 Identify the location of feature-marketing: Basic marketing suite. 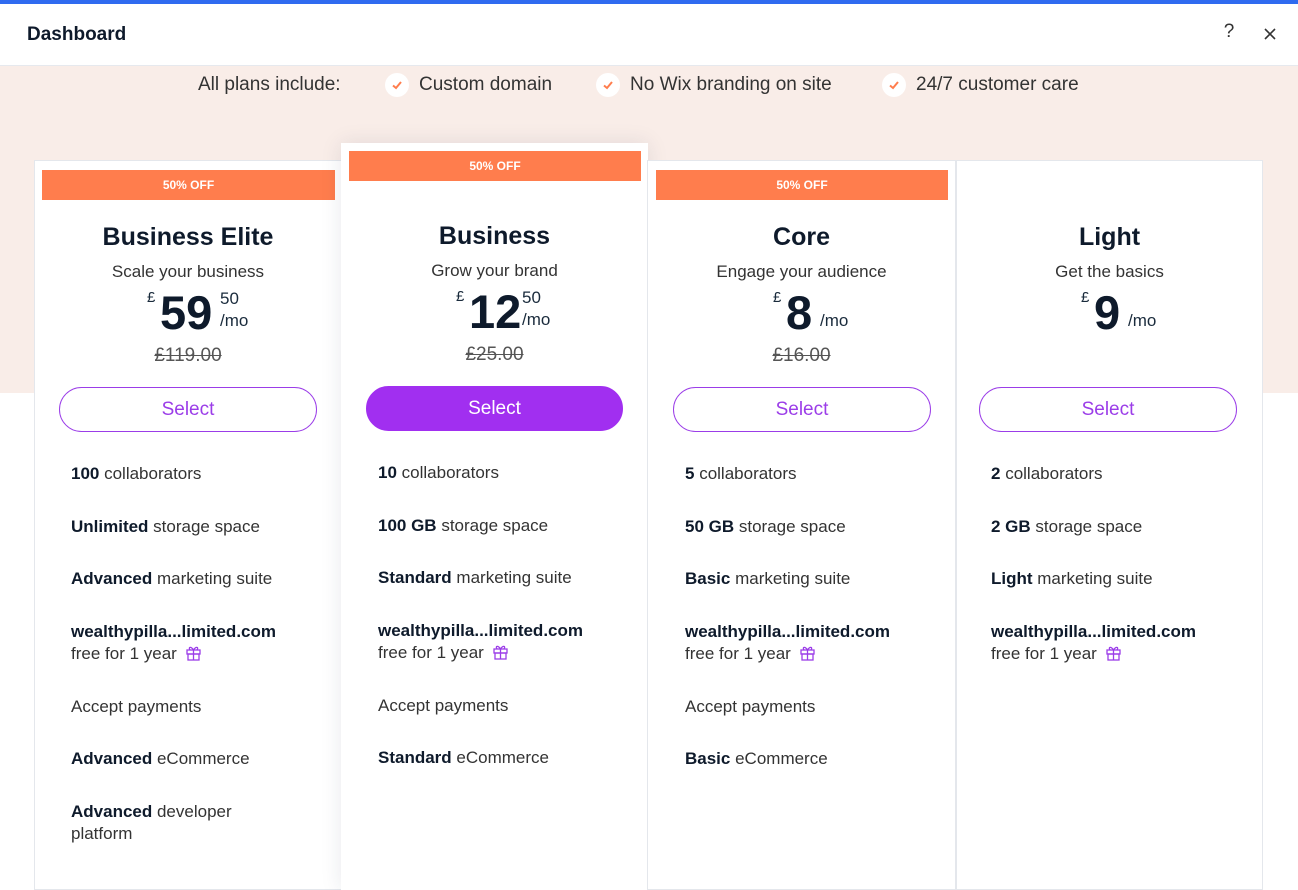
(768, 578).